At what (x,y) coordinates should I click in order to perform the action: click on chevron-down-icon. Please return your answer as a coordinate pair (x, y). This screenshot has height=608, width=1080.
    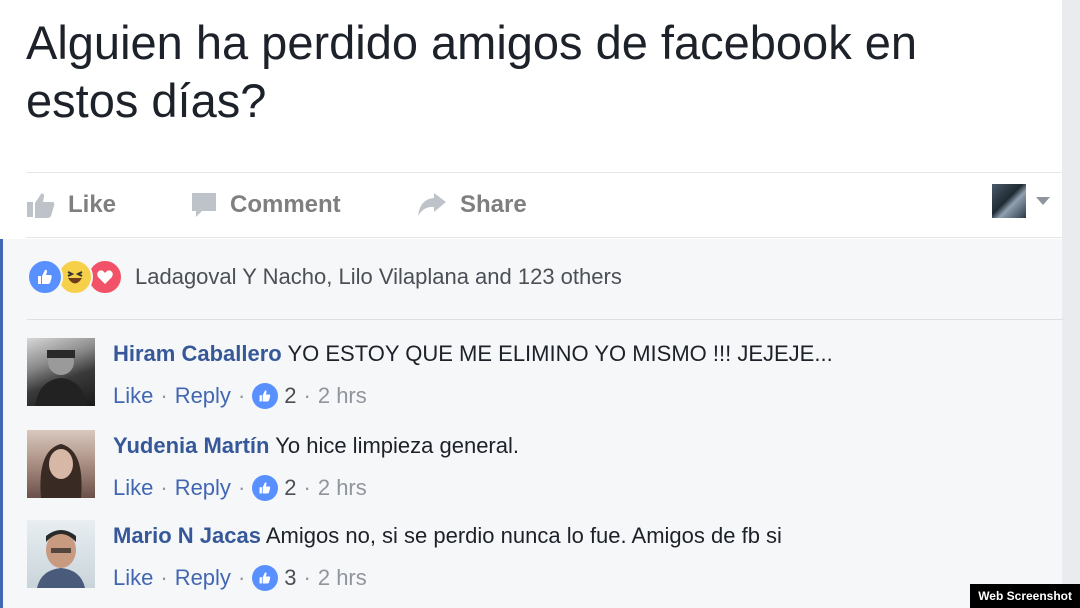
    Looking at the image, I should click on (1043, 201).